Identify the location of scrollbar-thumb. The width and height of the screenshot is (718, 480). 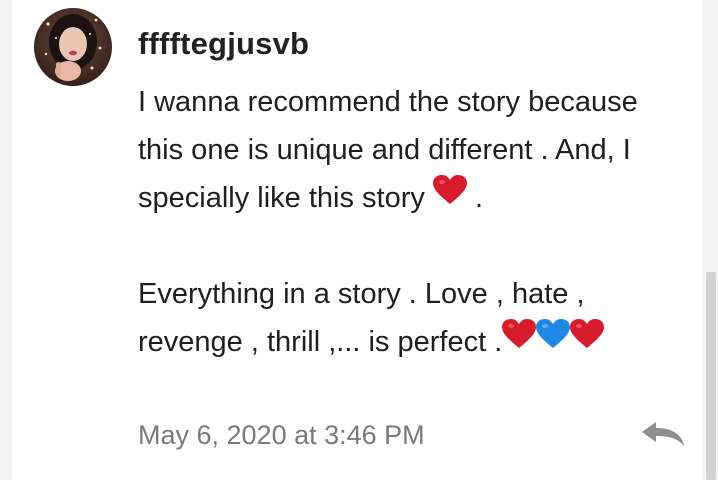
(711, 376).